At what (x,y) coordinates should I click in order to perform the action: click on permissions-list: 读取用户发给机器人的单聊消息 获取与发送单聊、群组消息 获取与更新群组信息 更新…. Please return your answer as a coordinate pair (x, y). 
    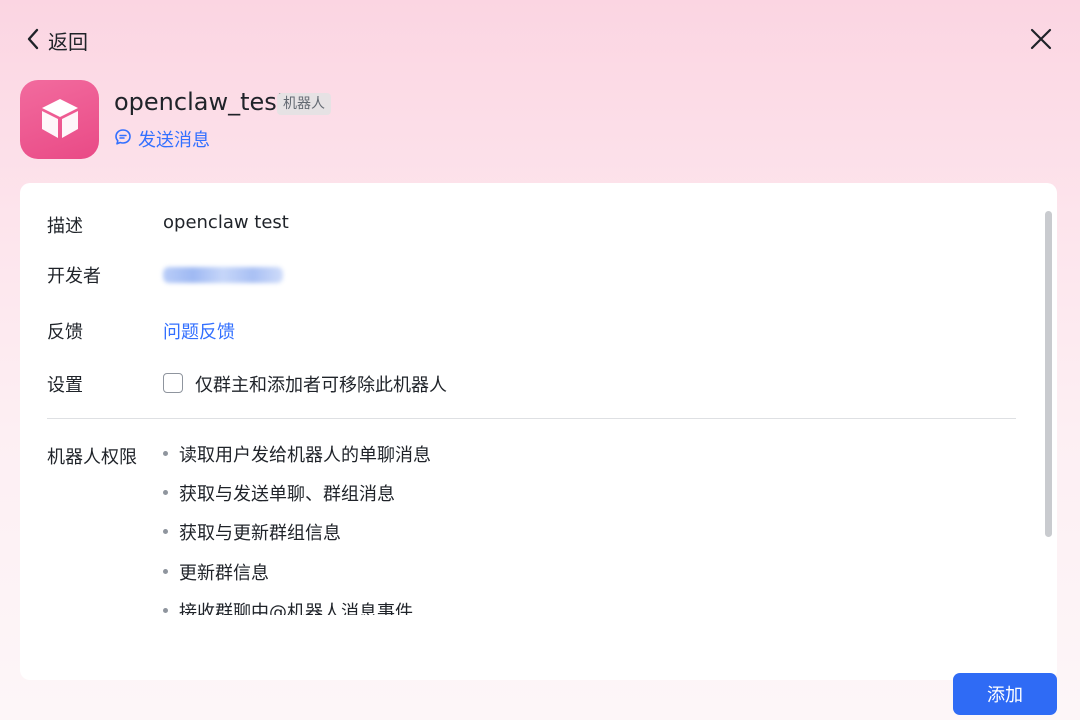
    Looking at the image, I should click on (413, 528).